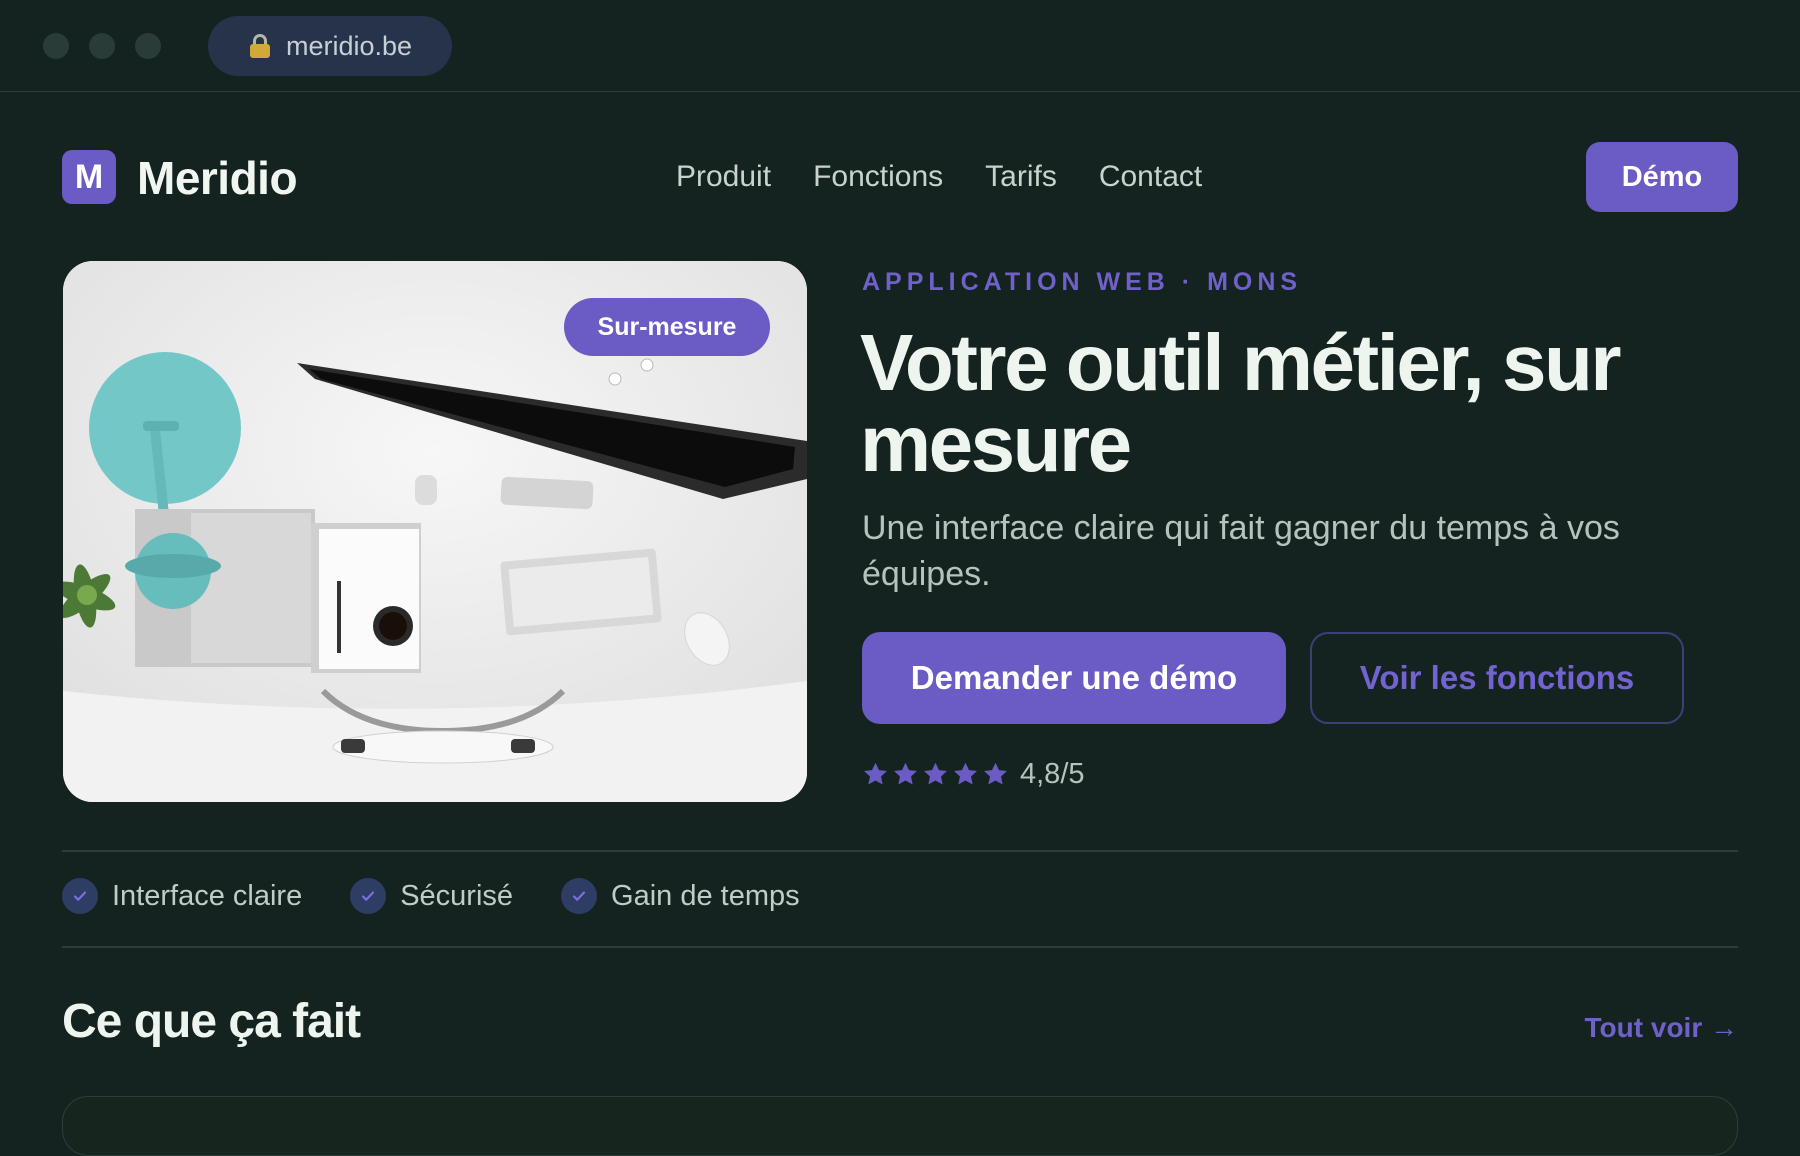  Describe the element at coordinates (1497, 678) in the screenshot. I see `see-features-button: Voir les fonctions` at that location.